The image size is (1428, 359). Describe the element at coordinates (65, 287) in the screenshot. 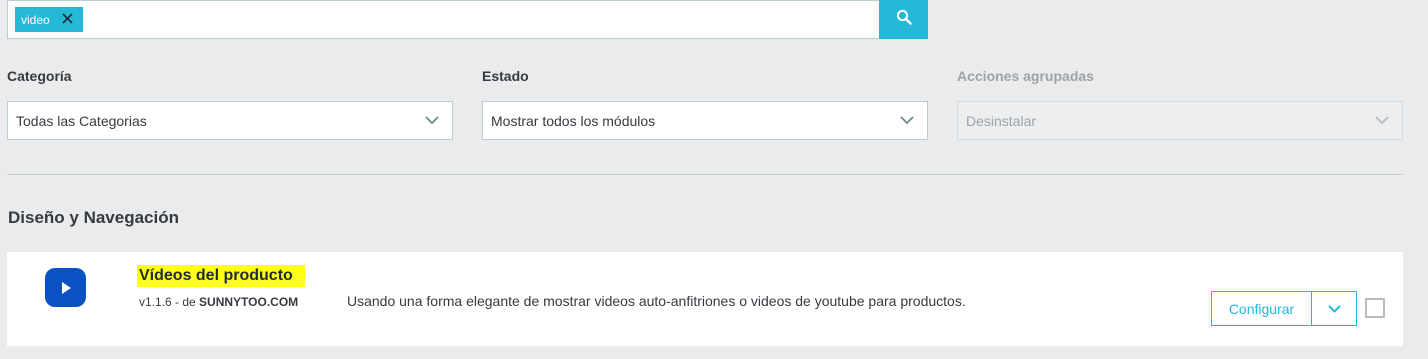

I see `play-icon` at that location.